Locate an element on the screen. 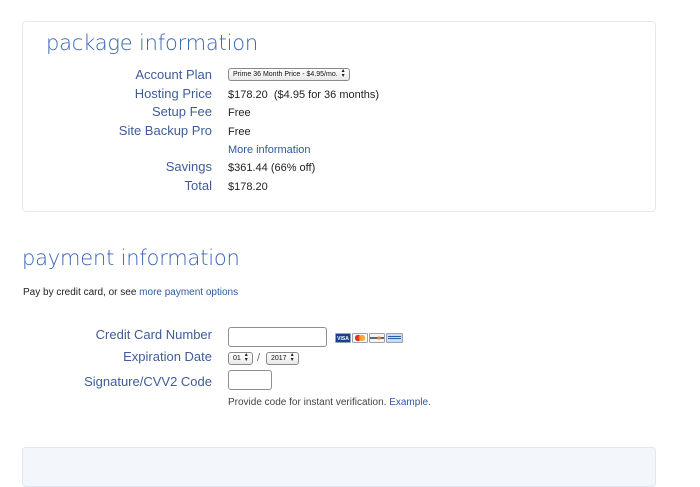 The image size is (700, 487). cvv-help-text: Provide code for instant verification. is located at coordinates (307, 402).